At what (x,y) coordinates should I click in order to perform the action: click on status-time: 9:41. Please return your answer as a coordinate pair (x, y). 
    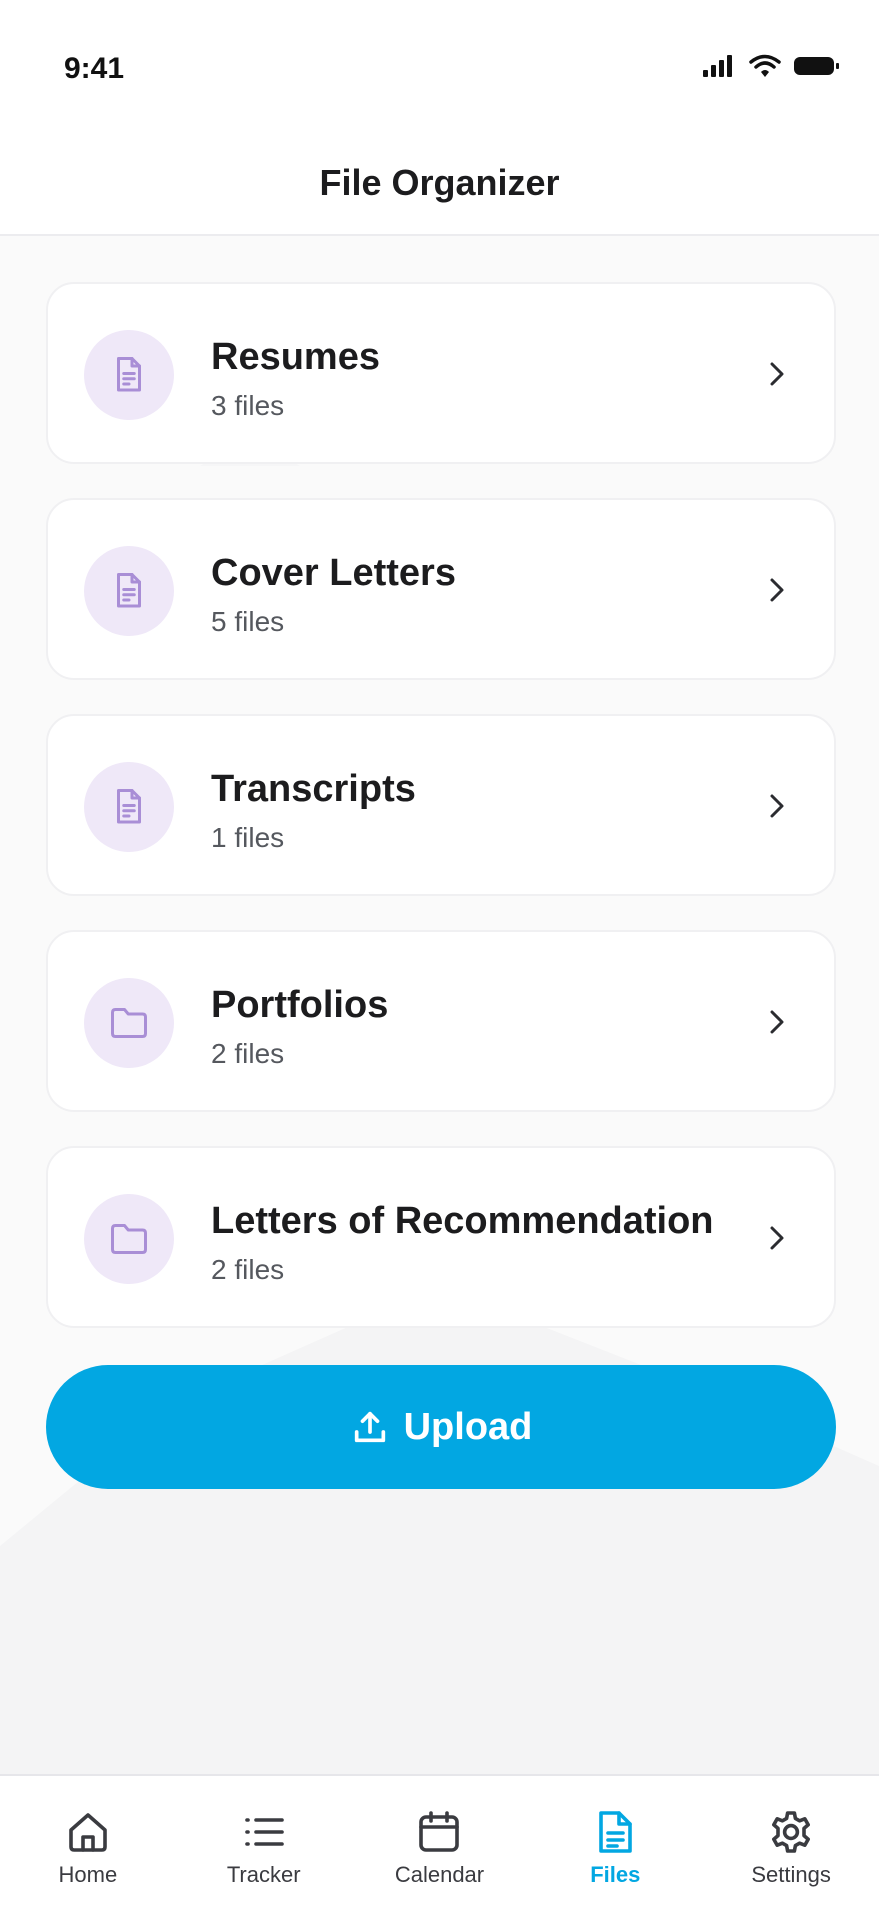
    Looking at the image, I should click on (94, 68).